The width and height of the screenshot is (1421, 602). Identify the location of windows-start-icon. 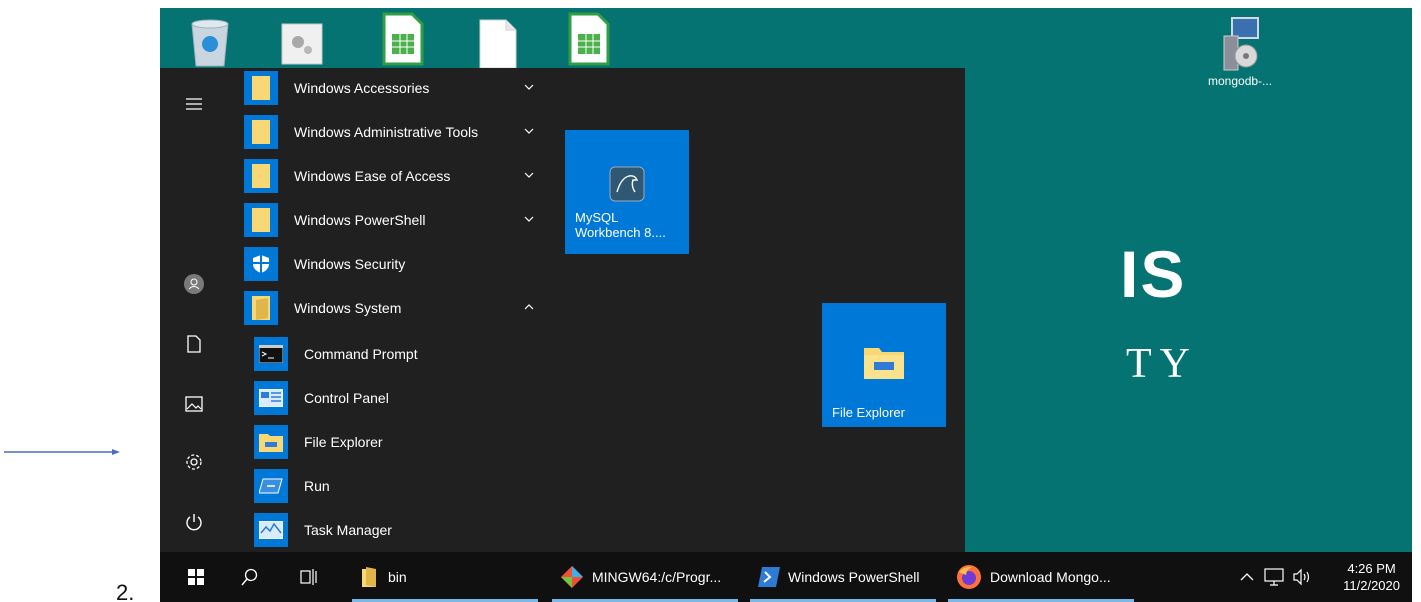
(196, 577).